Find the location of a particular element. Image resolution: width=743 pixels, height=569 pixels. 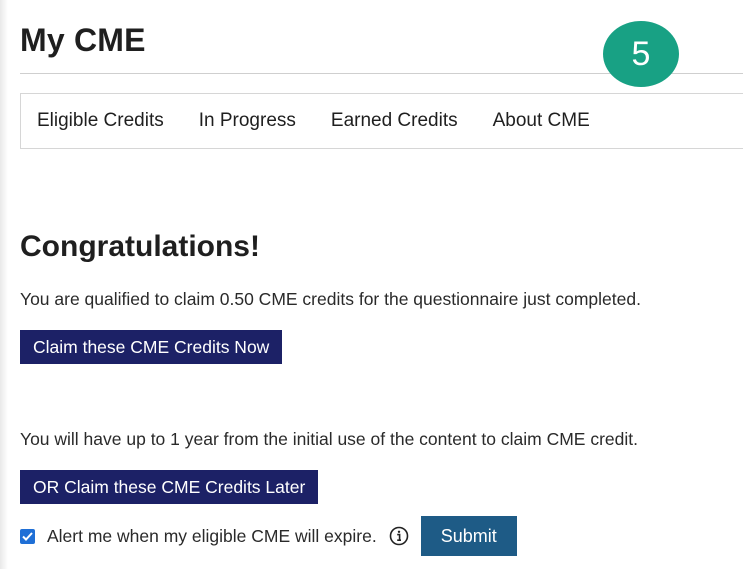

claim-later-button: OR Claim these CME Credits Later is located at coordinates (169, 487).